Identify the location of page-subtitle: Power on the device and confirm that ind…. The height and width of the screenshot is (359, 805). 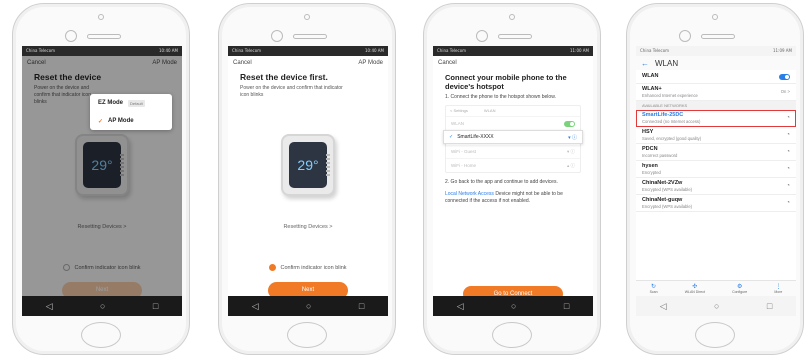
(291, 91).